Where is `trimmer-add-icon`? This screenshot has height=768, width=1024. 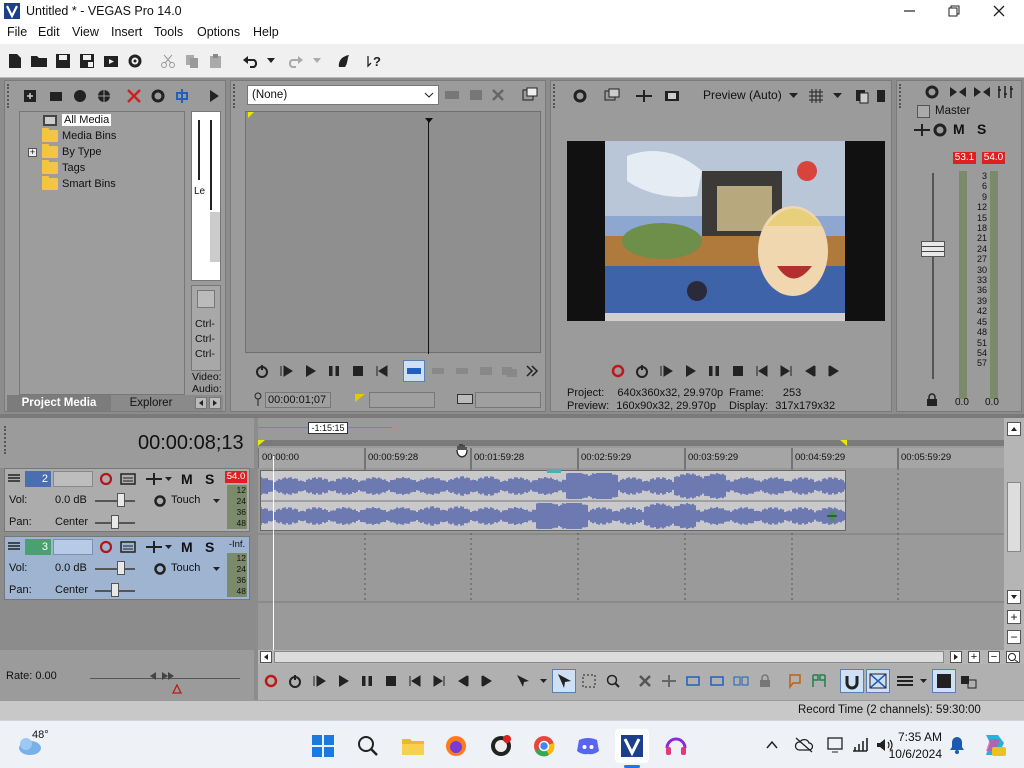
trimmer-add-icon is located at coordinates (452, 95).